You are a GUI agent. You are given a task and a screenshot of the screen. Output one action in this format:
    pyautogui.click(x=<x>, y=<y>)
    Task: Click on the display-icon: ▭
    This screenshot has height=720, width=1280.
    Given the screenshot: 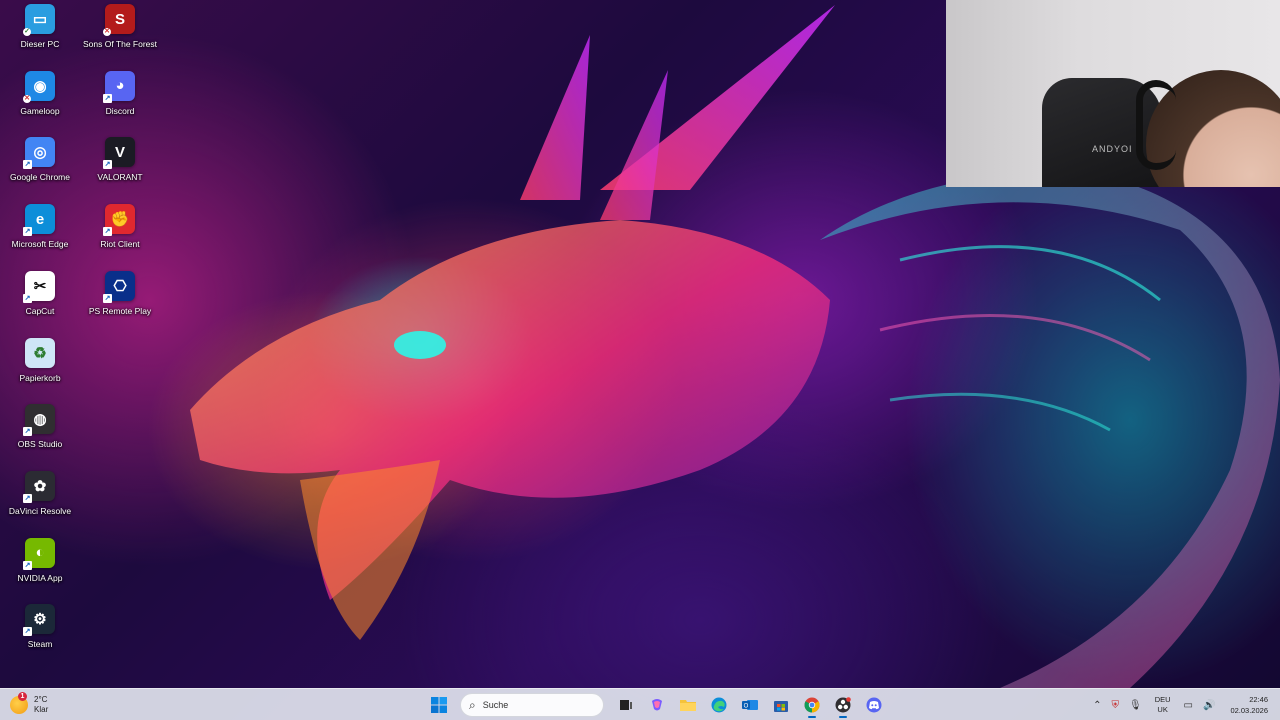 What is the action you would take?
    pyautogui.click(x=1188, y=705)
    